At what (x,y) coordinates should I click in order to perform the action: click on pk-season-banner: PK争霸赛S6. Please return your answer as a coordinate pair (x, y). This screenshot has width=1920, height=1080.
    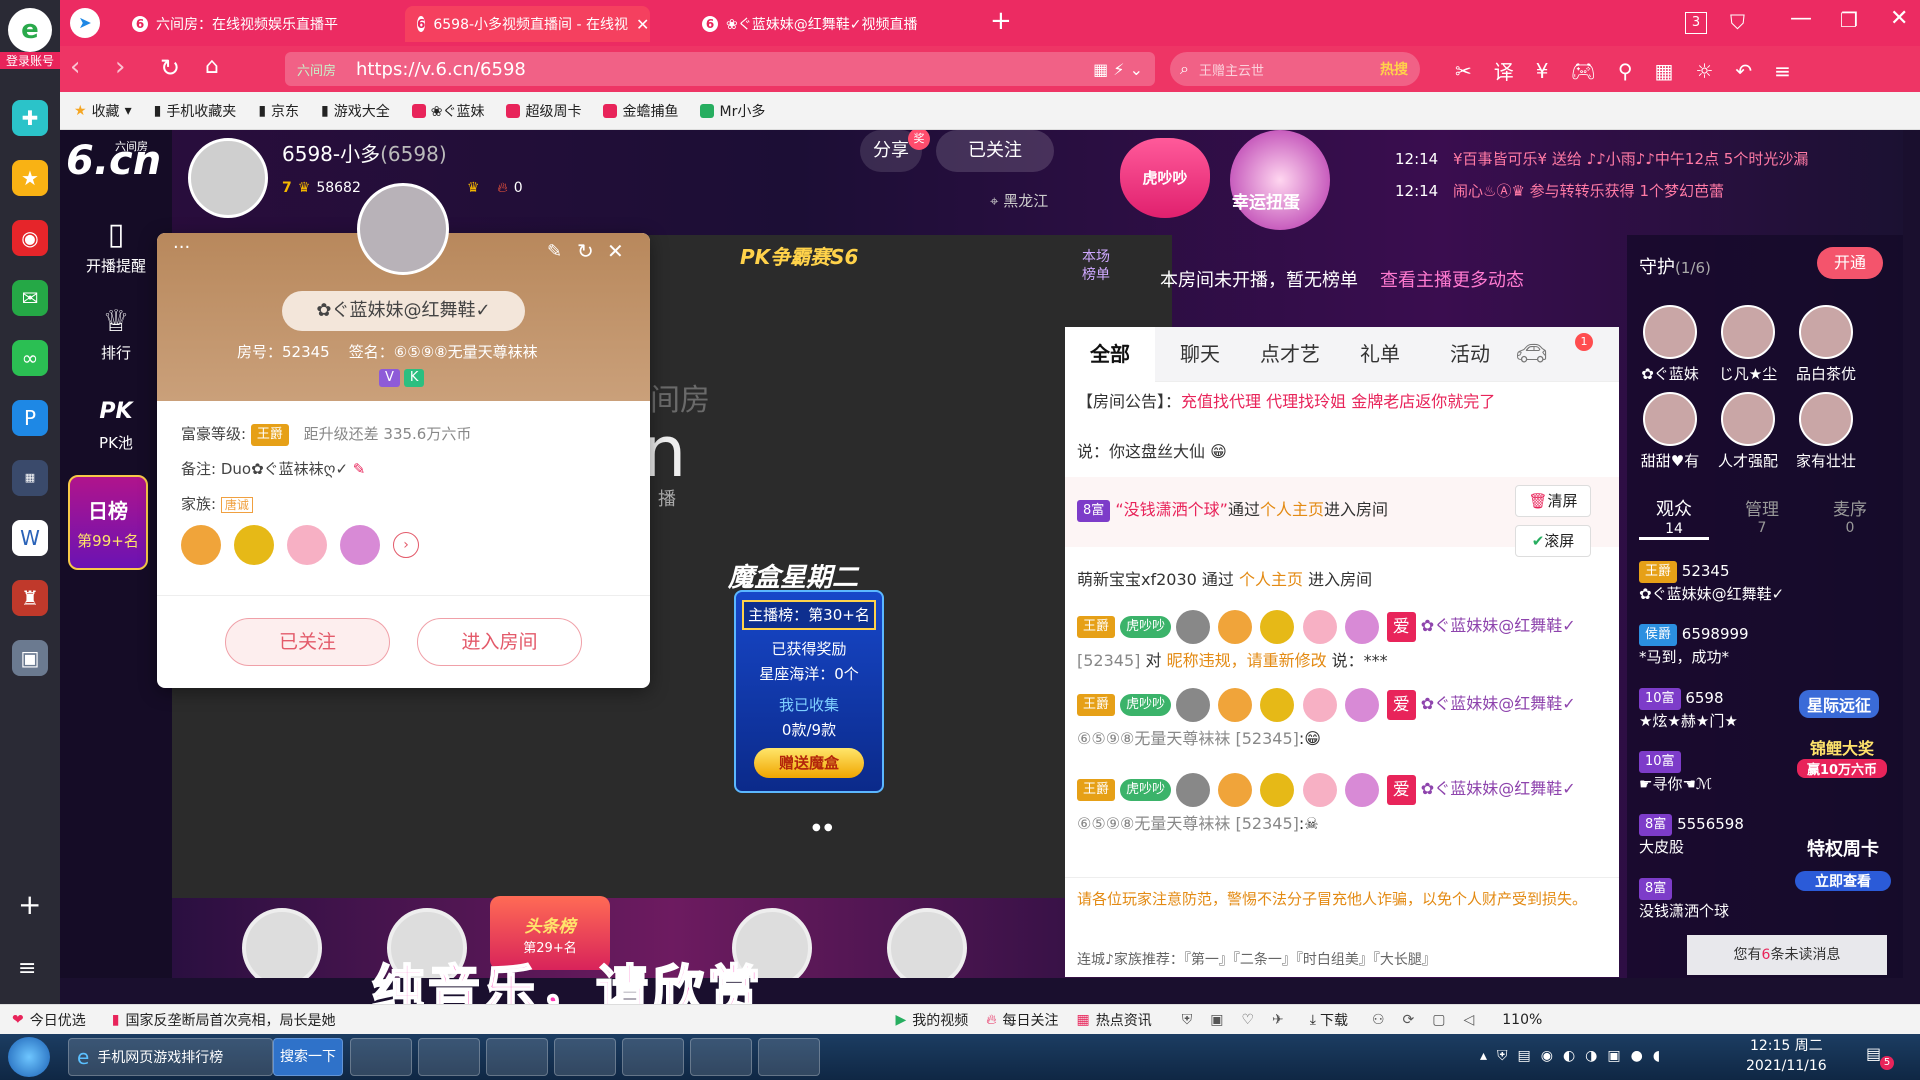
    Looking at the image, I should click on (799, 255).